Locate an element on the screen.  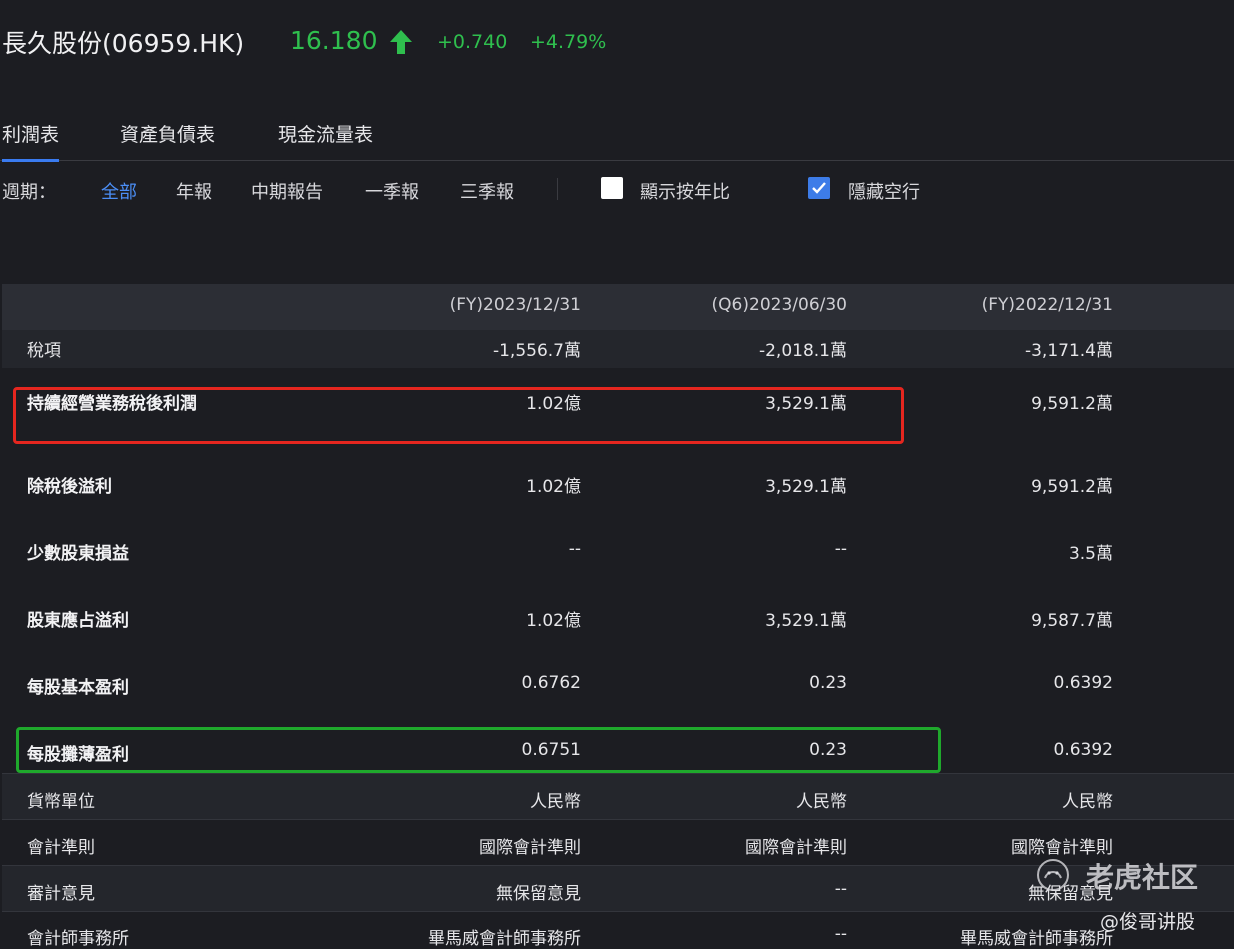
show-yoy-label: 顯示按年比 is located at coordinates (685, 191).